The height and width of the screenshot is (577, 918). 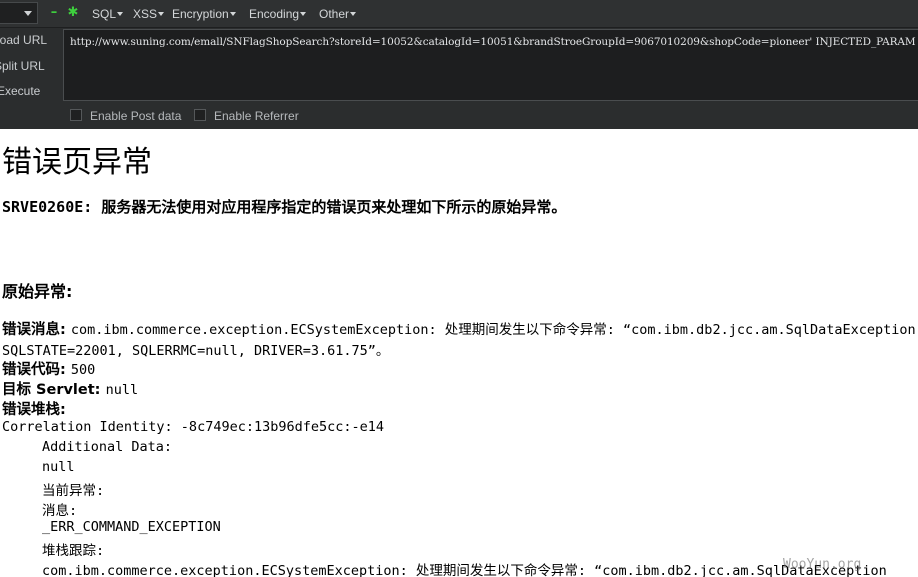 What do you see at coordinates (24, 40) in the screenshot?
I see `load-url-label: Load URL` at bounding box center [24, 40].